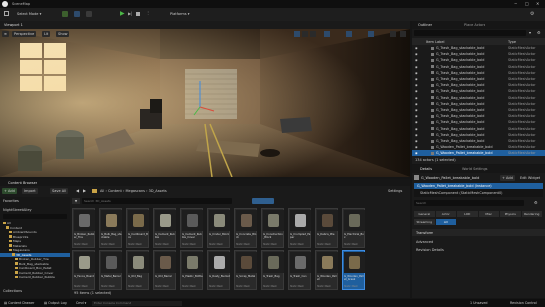 This screenshot has height=307, width=545. I want to click on content-settings-button: Settings, so click(395, 191).